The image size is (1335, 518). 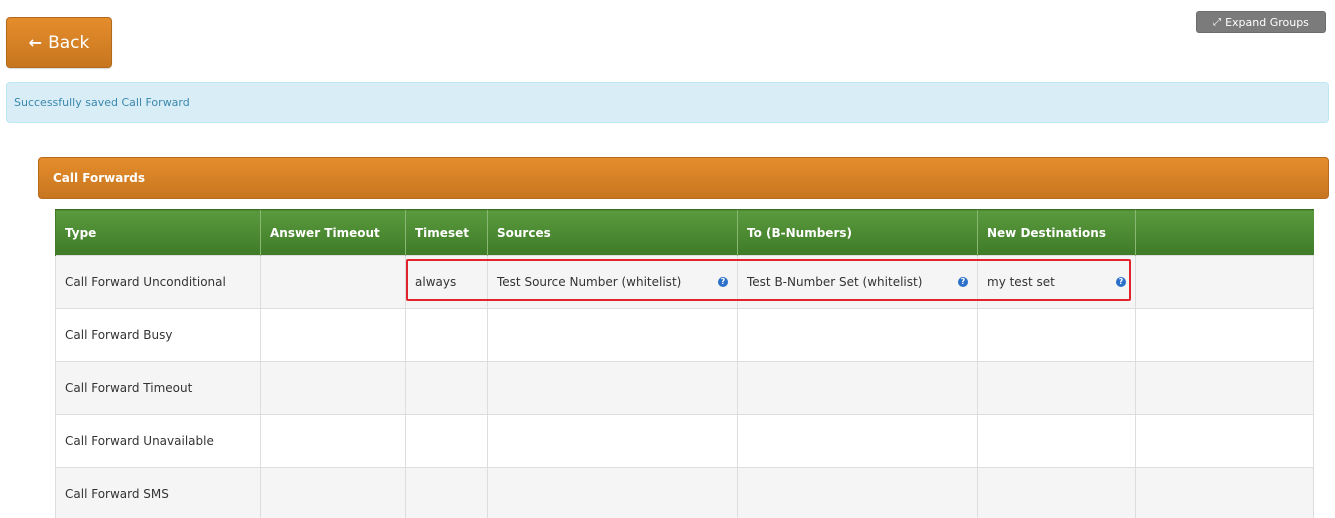 I want to click on expand-groups-label: Expand Groups, so click(x=1267, y=22).